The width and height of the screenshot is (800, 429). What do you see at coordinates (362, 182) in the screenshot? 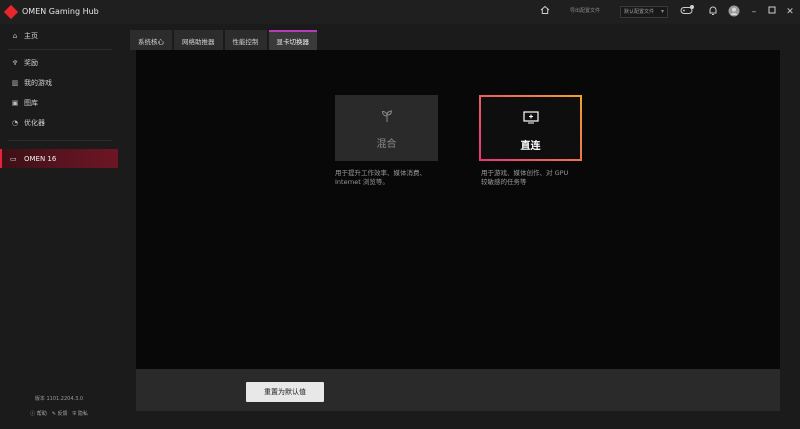
I see `description-line: Internet 浏览等。` at bounding box center [362, 182].